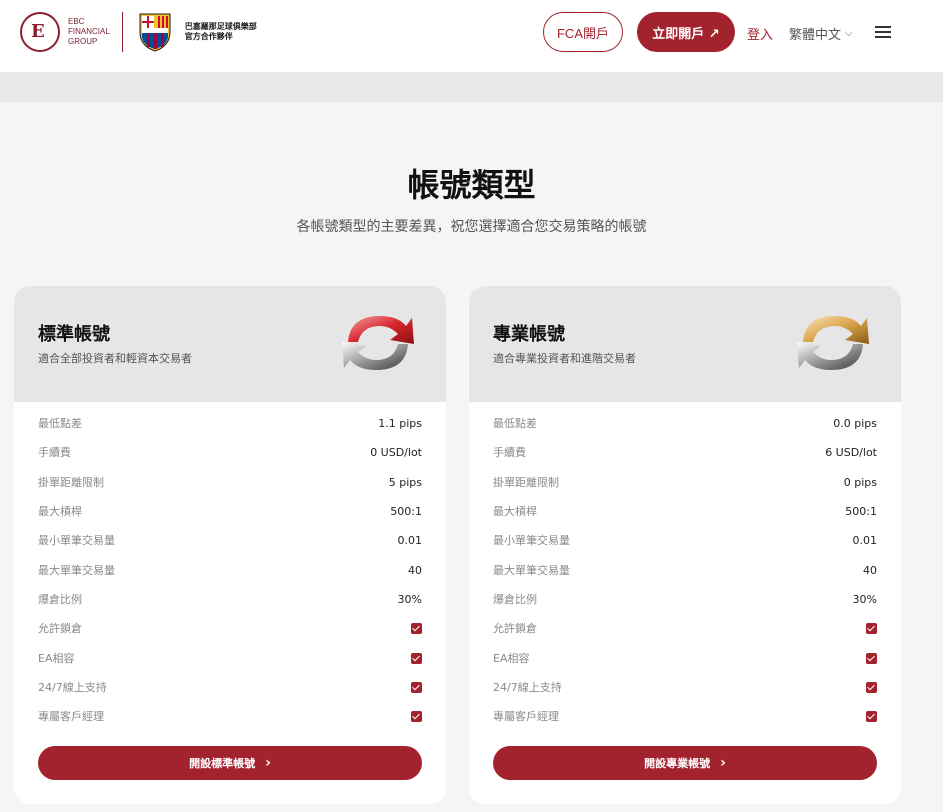  I want to click on open-standard-account-button: 開設標準帳號 ›, so click(230, 763).